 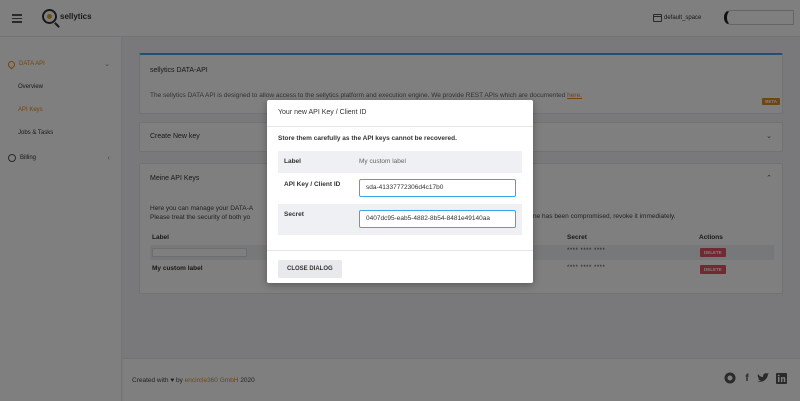 What do you see at coordinates (310, 269) in the screenshot?
I see `close-dialog-button: CLOSE DIALOG` at bounding box center [310, 269].